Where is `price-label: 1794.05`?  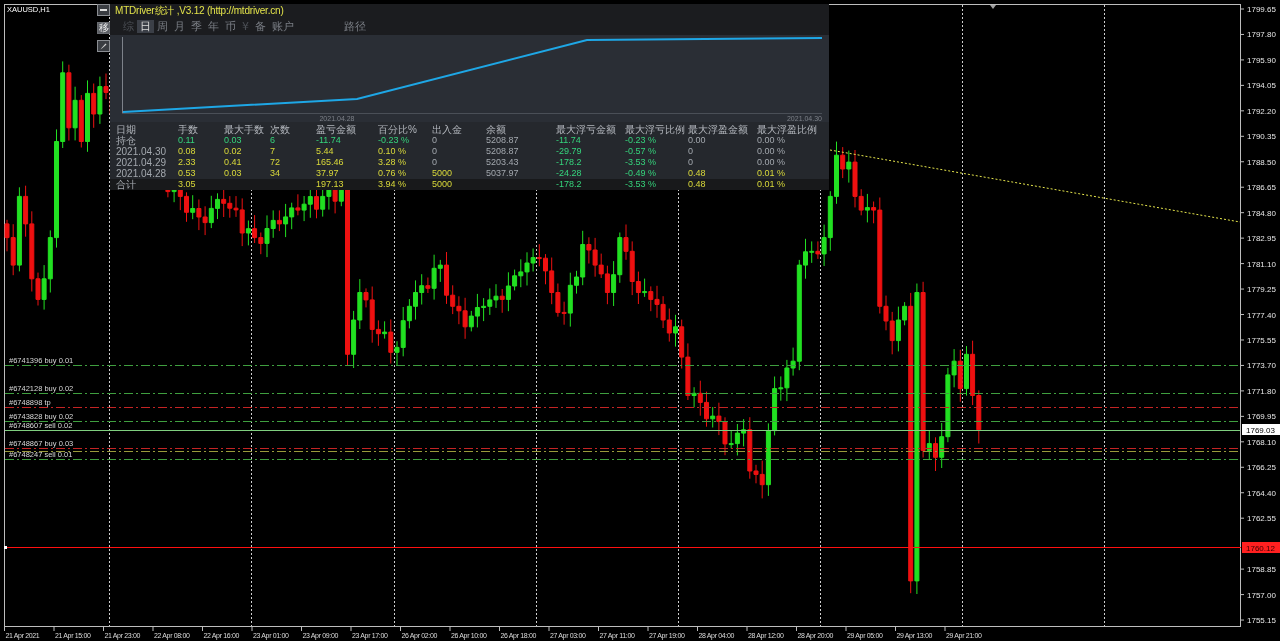 price-label: 1794.05 is located at coordinates (1261, 86).